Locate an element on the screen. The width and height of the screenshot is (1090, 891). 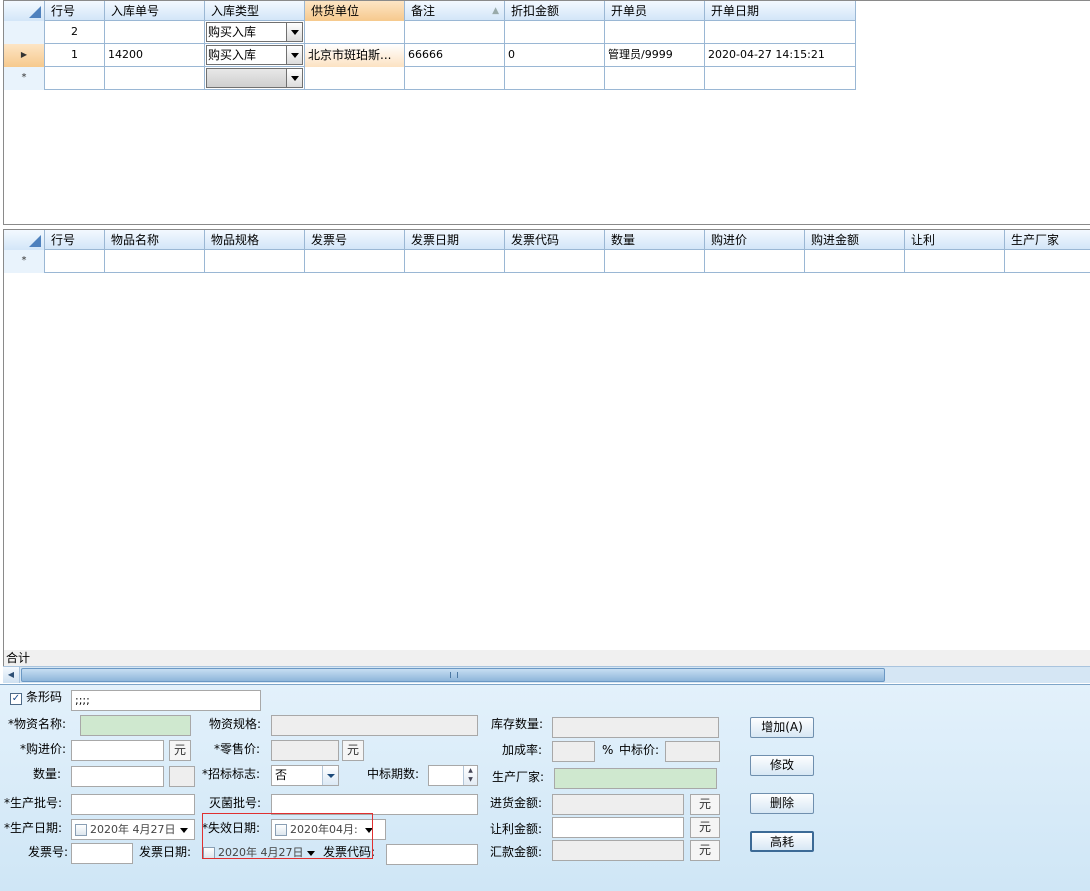
invoice-no-input is located at coordinates (102, 853).